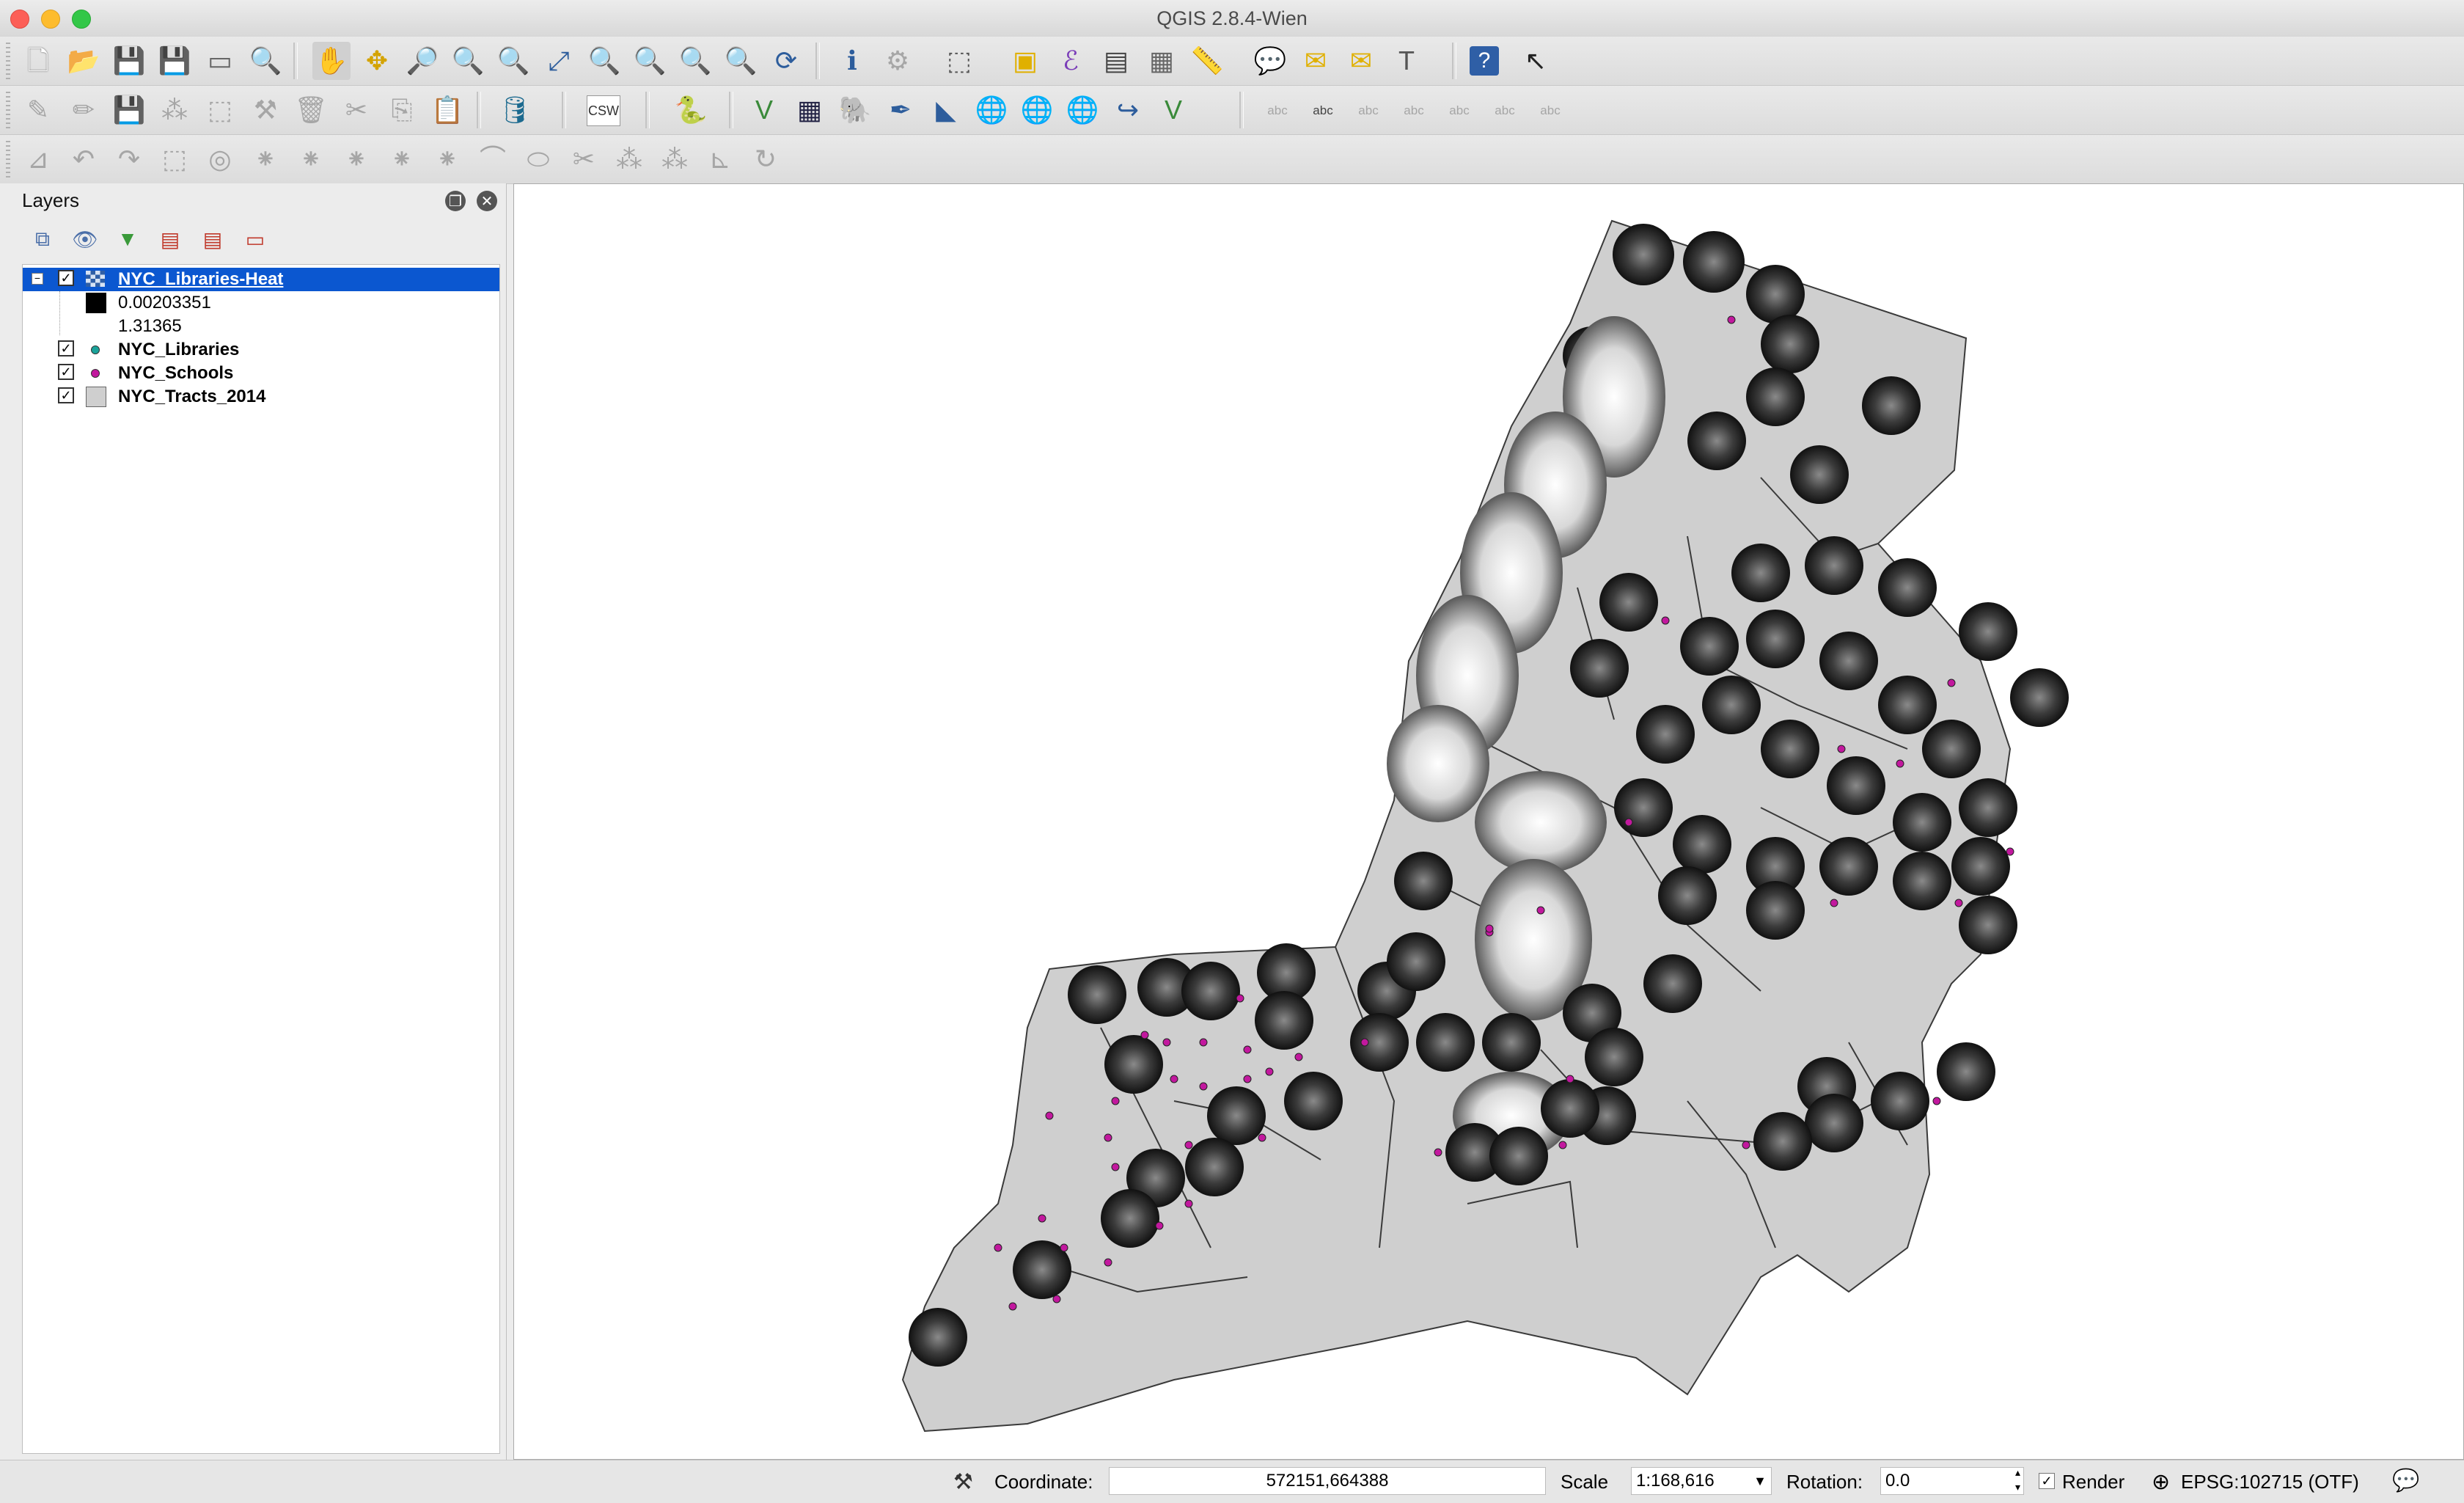  Describe the element at coordinates (38, 159) in the screenshot. I see `digitize-icon: ⊿` at that location.